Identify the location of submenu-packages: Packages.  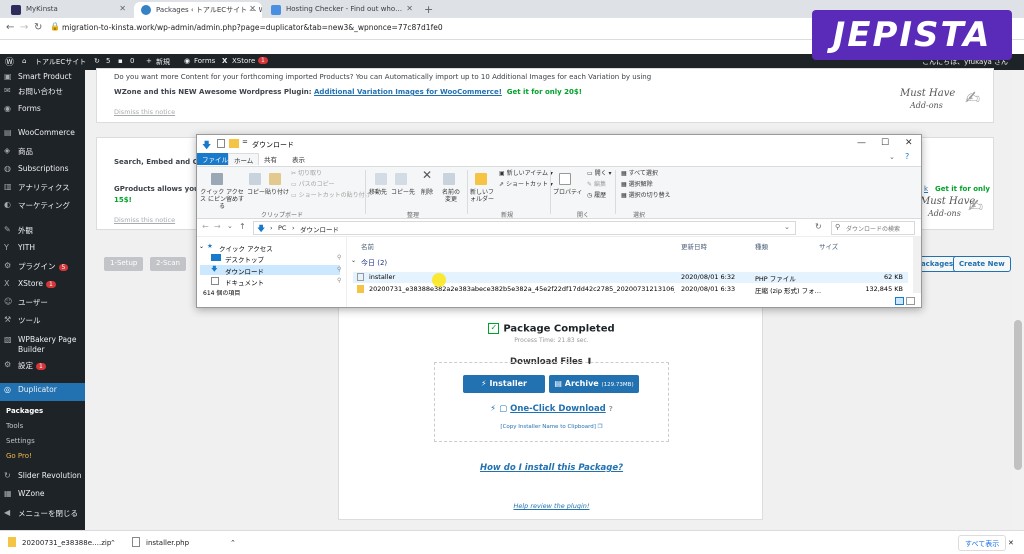
(42, 411).